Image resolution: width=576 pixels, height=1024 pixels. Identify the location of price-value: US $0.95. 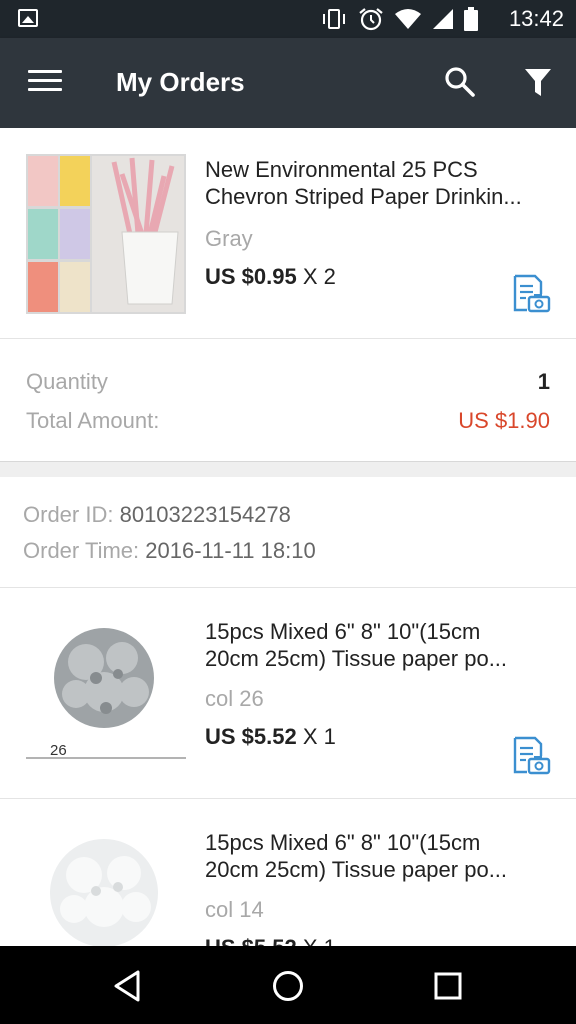
(251, 276).